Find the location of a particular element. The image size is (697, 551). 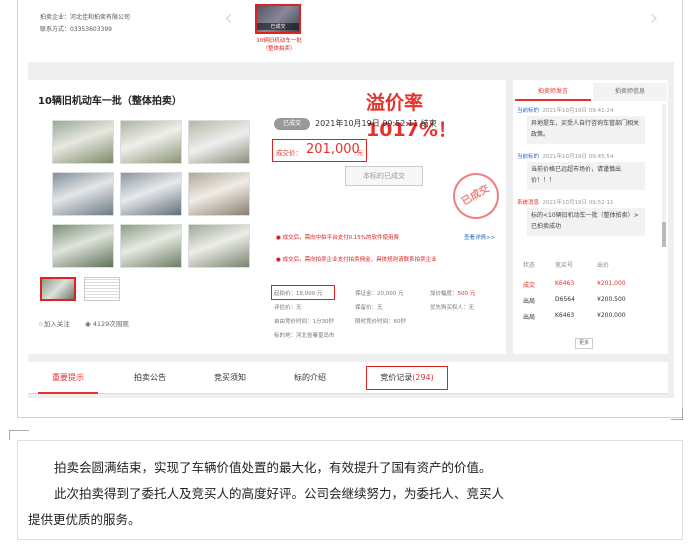

free-bidding-time: 自由竞价时间：1分30秒 is located at coordinates (304, 322).